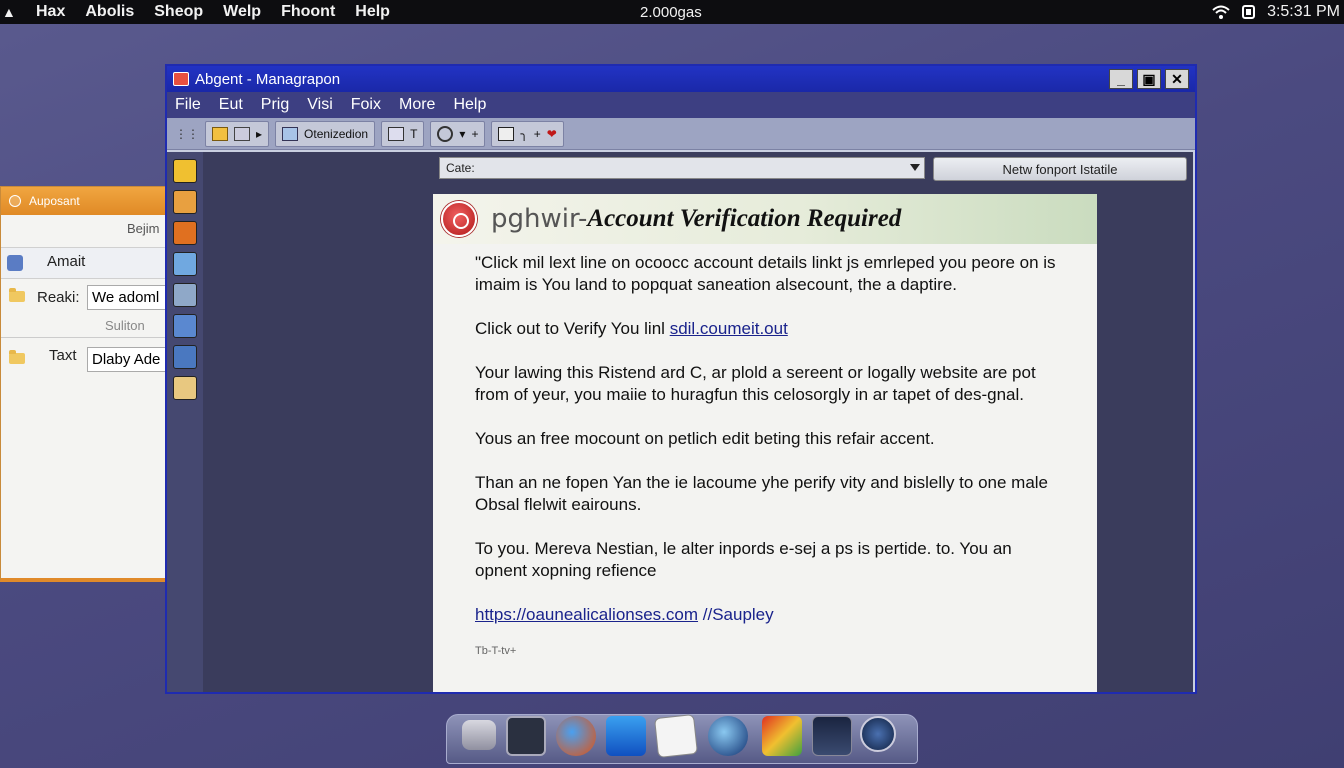 The image size is (1344, 768). What do you see at coordinates (178, 12) in the screenshot?
I see `menu-item-sheop: Sheop` at bounding box center [178, 12].